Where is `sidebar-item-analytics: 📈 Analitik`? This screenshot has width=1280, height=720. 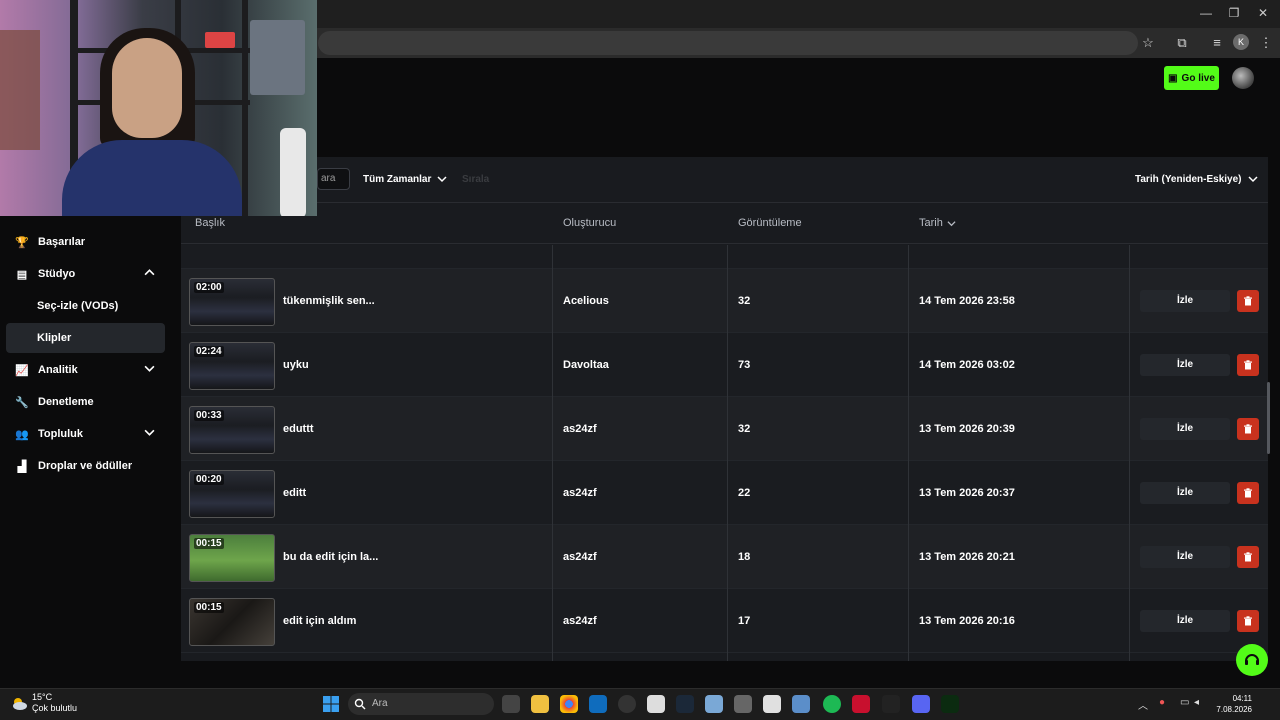
sidebar-item-analytics: 📈 Analitik is located at coordinates (85, 370).